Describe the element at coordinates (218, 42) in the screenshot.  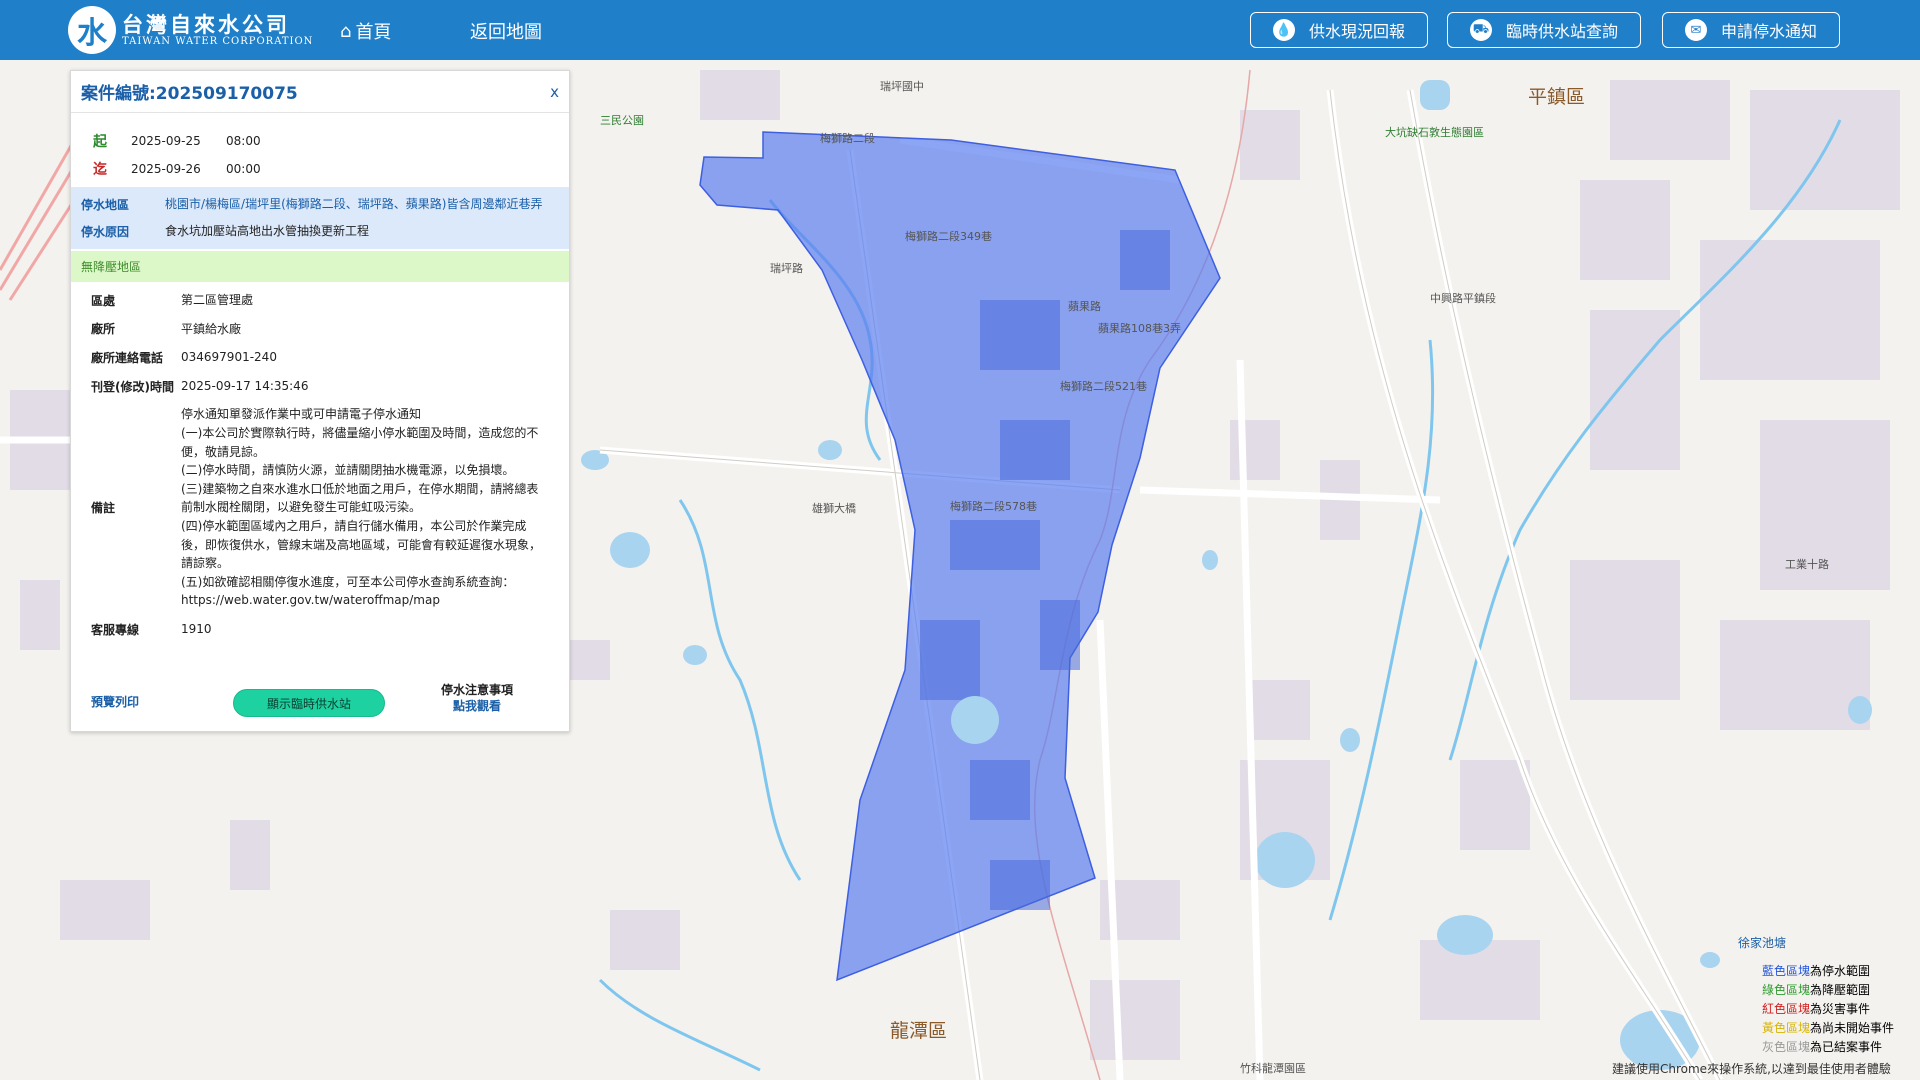
I see `logo-subtitle: TAIWAN WATER CORPORATION` at that location.